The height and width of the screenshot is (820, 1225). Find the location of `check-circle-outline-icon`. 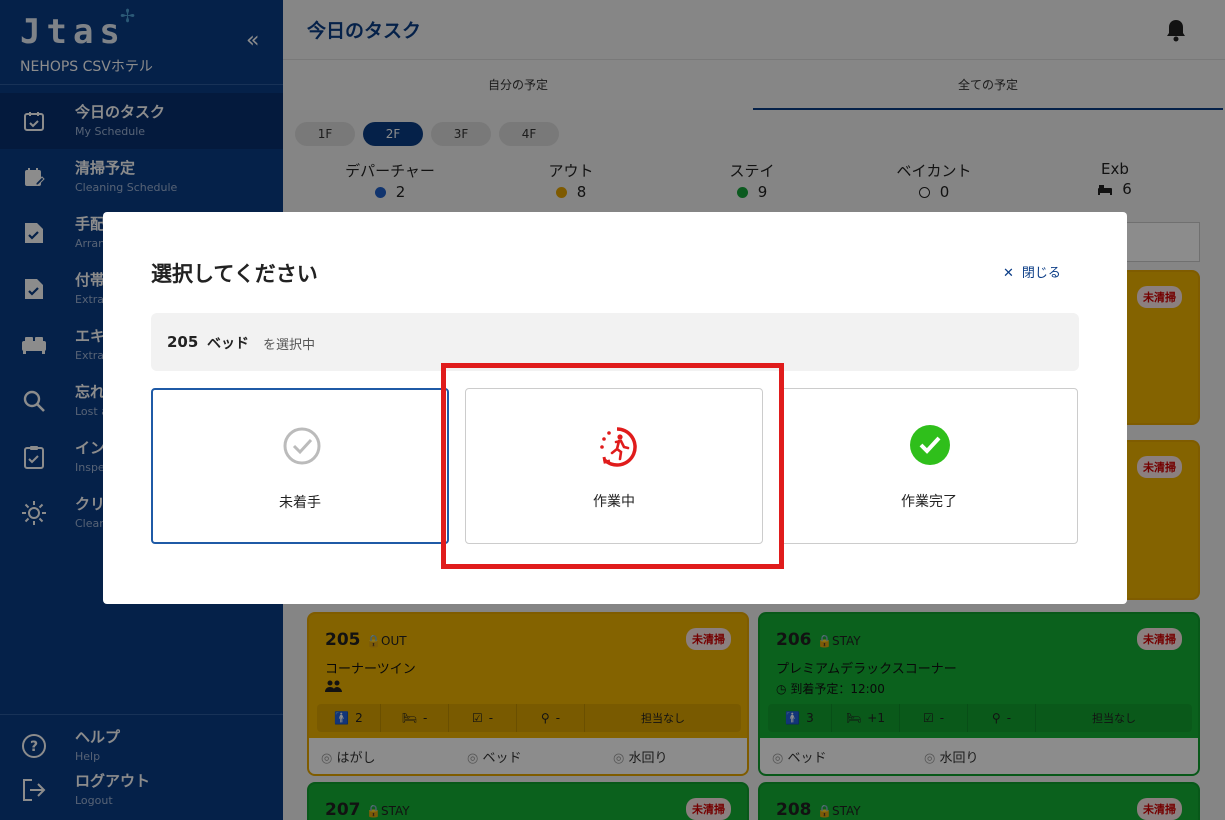

check-circle-outline-icon is located at coordinates (302, 446).